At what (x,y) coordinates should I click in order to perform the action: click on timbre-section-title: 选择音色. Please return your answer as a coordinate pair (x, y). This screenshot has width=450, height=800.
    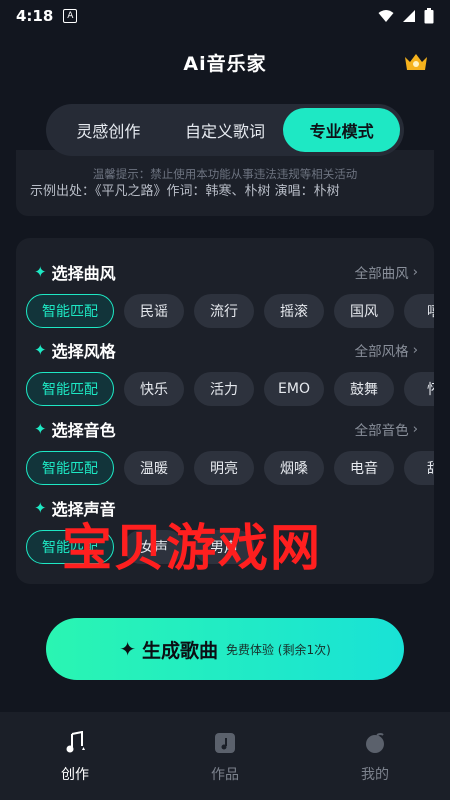
    Looking at the image, I should click on (83, 430).